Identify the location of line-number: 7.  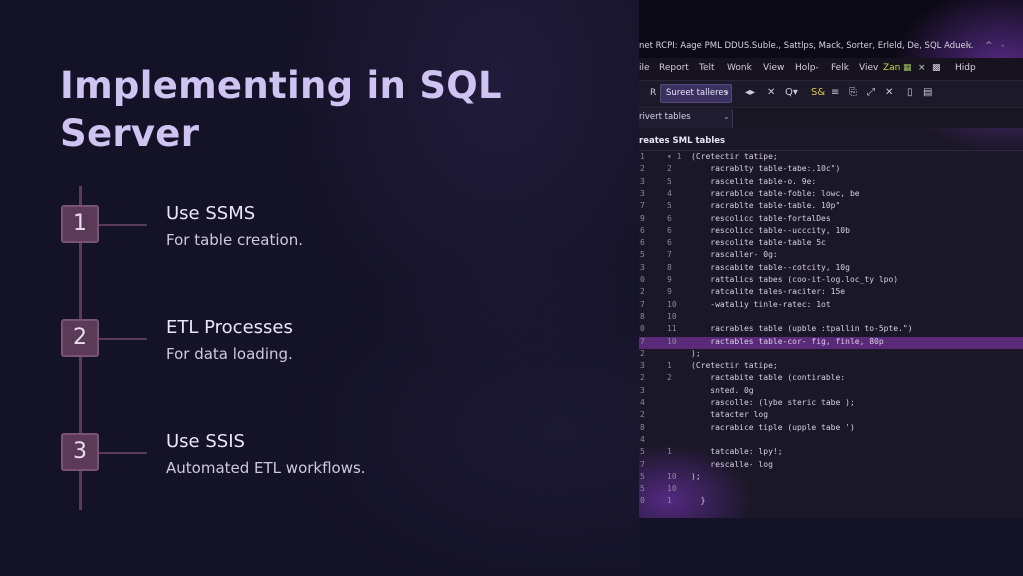
(642, 304).